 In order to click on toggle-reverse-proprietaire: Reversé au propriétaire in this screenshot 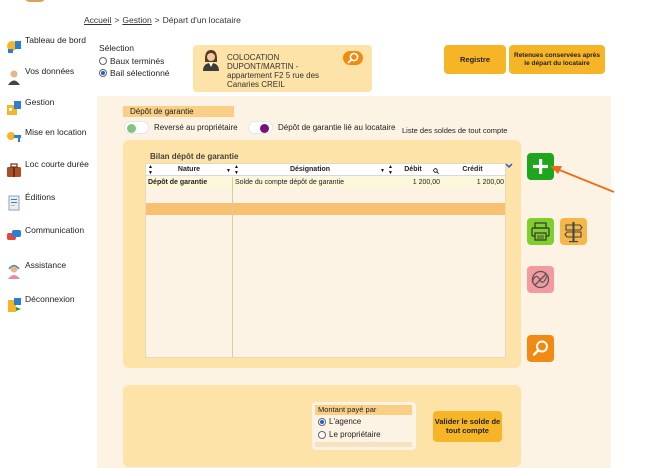, I will do `click(181, 127)`.